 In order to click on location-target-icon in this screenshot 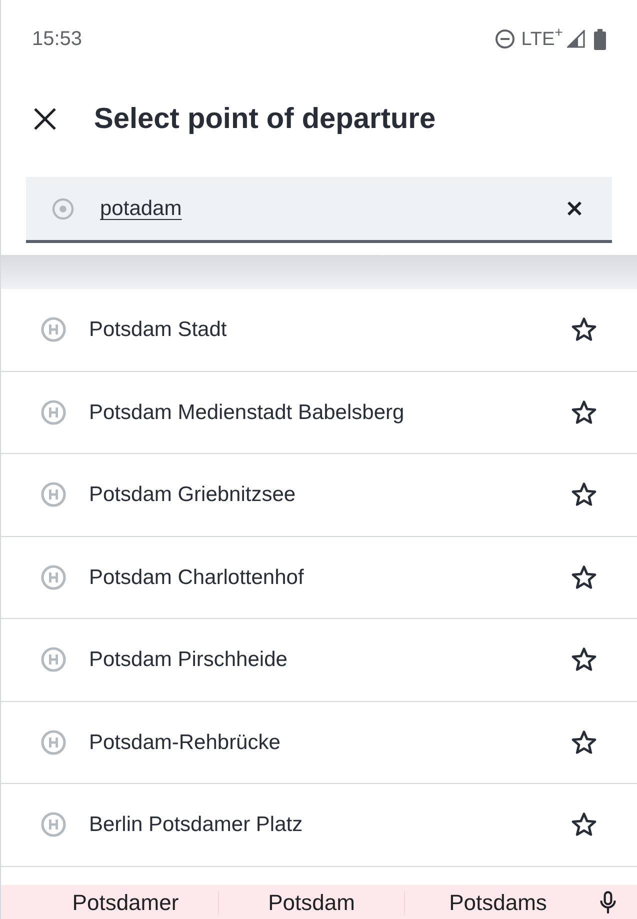, I will do `click(63, 209)`.